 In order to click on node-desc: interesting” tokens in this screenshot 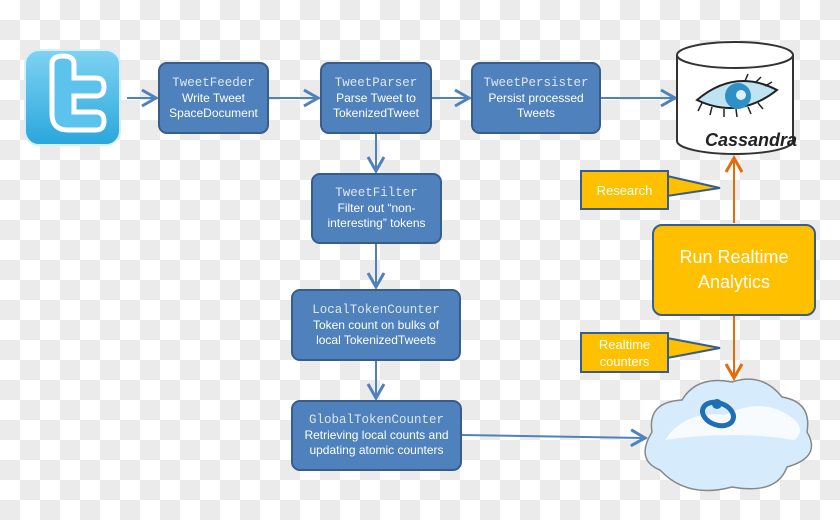, I will do `click(376, 223)`.